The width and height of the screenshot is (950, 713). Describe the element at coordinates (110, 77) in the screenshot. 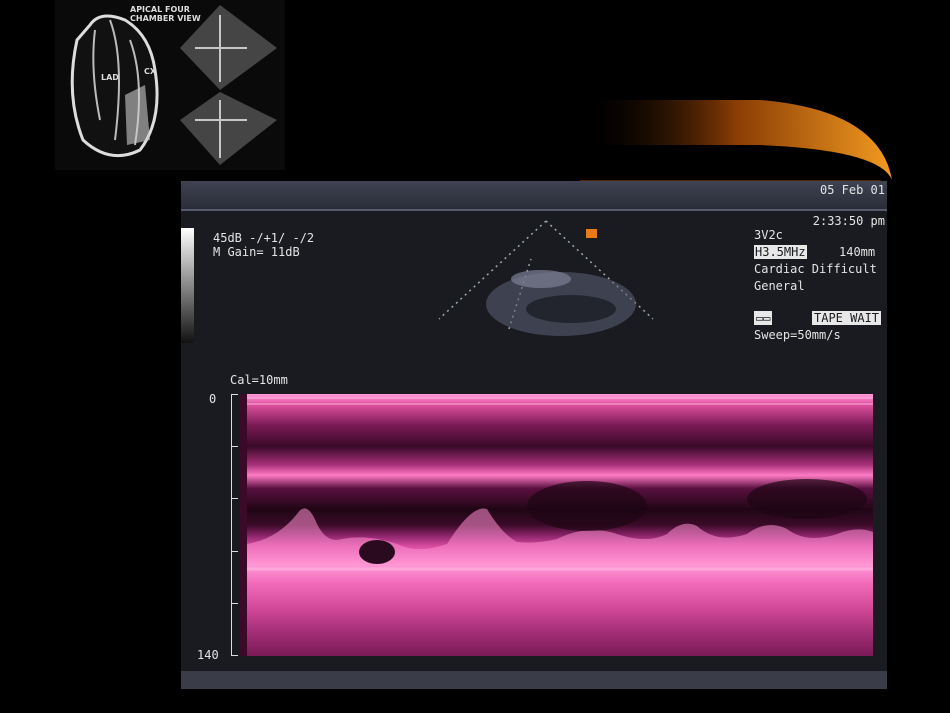

I see `lad-label: LAD` at that location.